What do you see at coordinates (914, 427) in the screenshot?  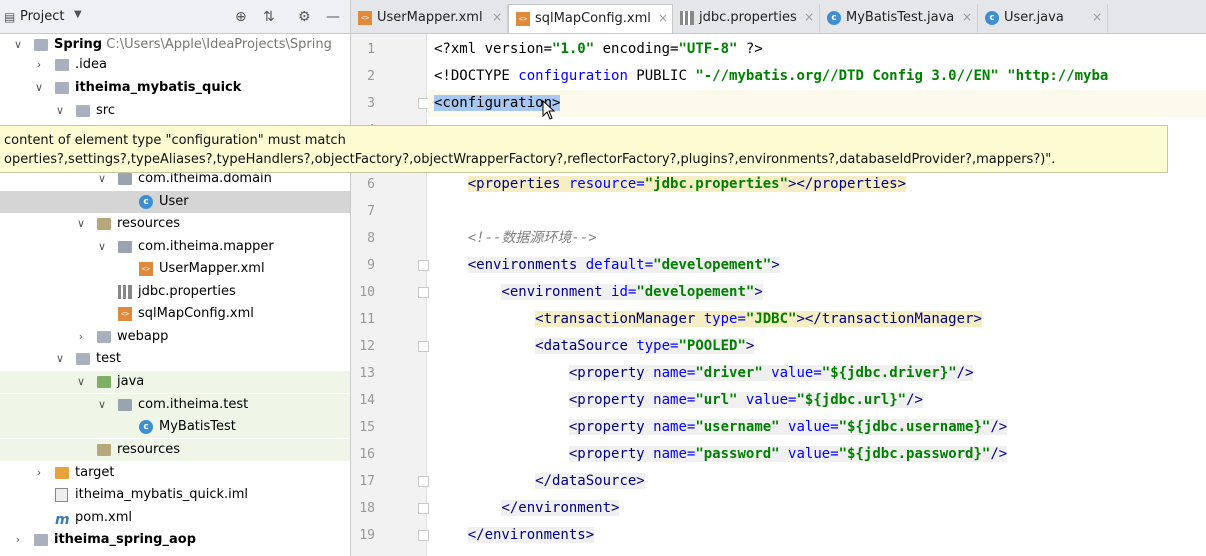 I see `code-token: "${jdbc.username}"` at bounding box center [914, 427].